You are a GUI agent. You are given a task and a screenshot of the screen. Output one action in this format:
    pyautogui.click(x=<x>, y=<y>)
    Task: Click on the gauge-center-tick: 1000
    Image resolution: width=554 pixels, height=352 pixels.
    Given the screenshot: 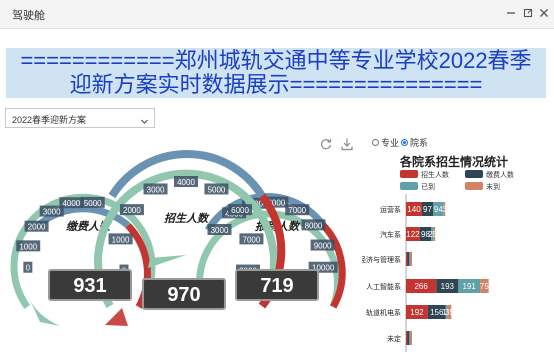 What is the action you would take?
    pyautogui.click(x=120, y=239)
    